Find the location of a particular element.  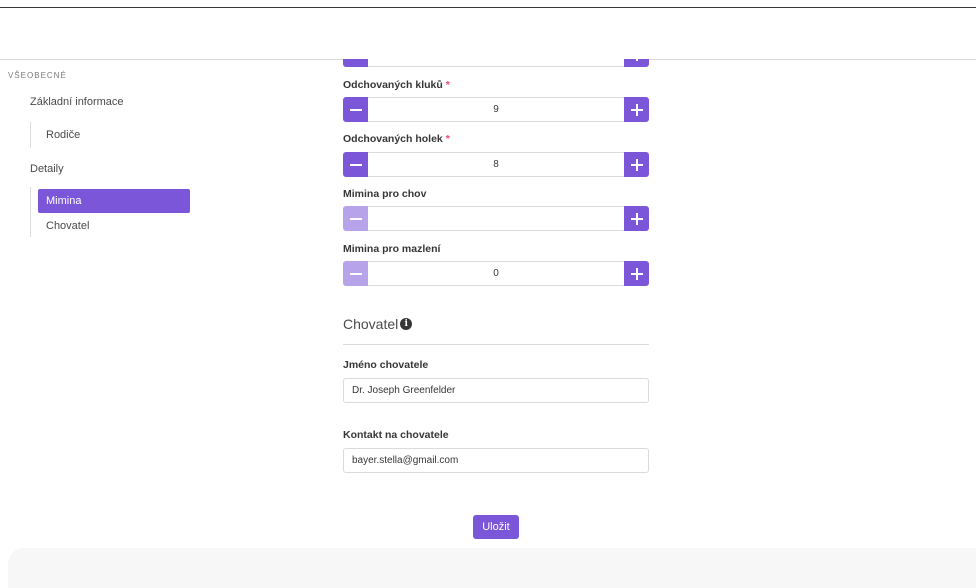

boys-value: 9 is located at coordinates (496, 109).